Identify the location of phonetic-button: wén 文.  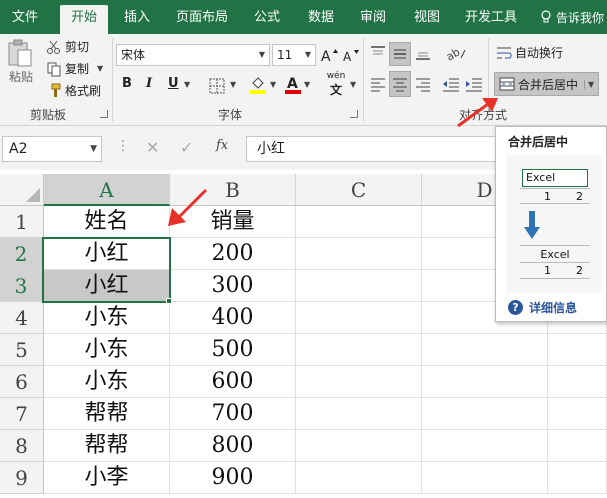
(336, 84).